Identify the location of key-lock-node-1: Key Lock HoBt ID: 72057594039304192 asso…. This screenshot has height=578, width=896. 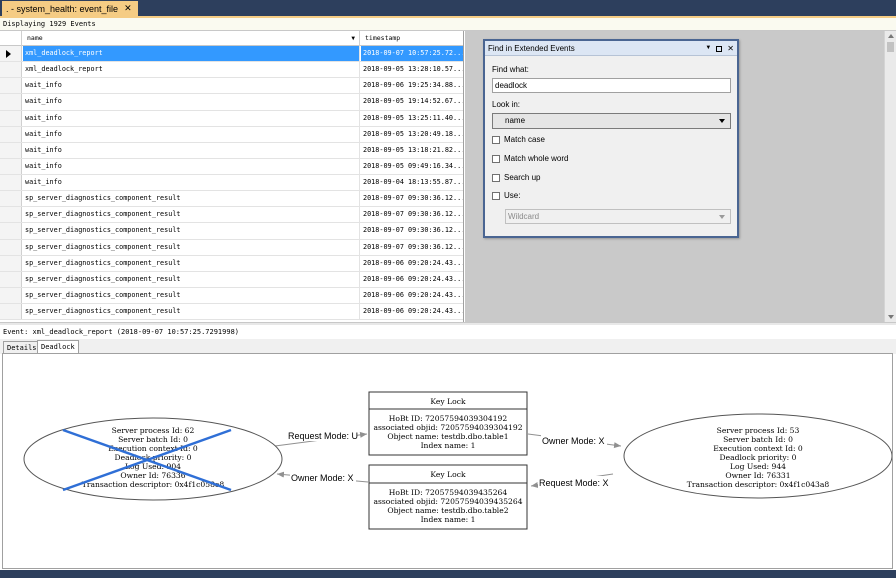
(448, 423).